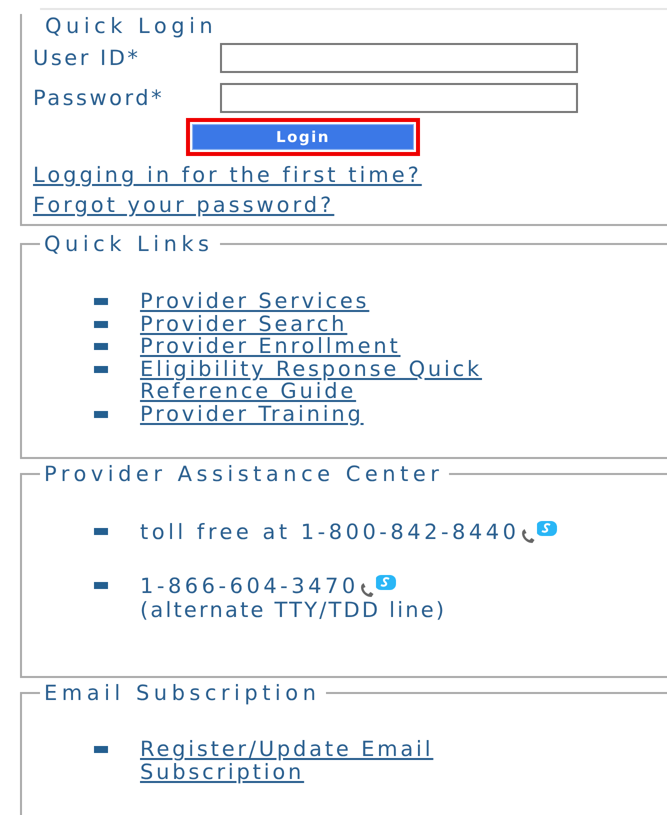 This screenshot has height=815, width=667. I want to click on section-title: Provider Assistance Center, so click(243, 474).